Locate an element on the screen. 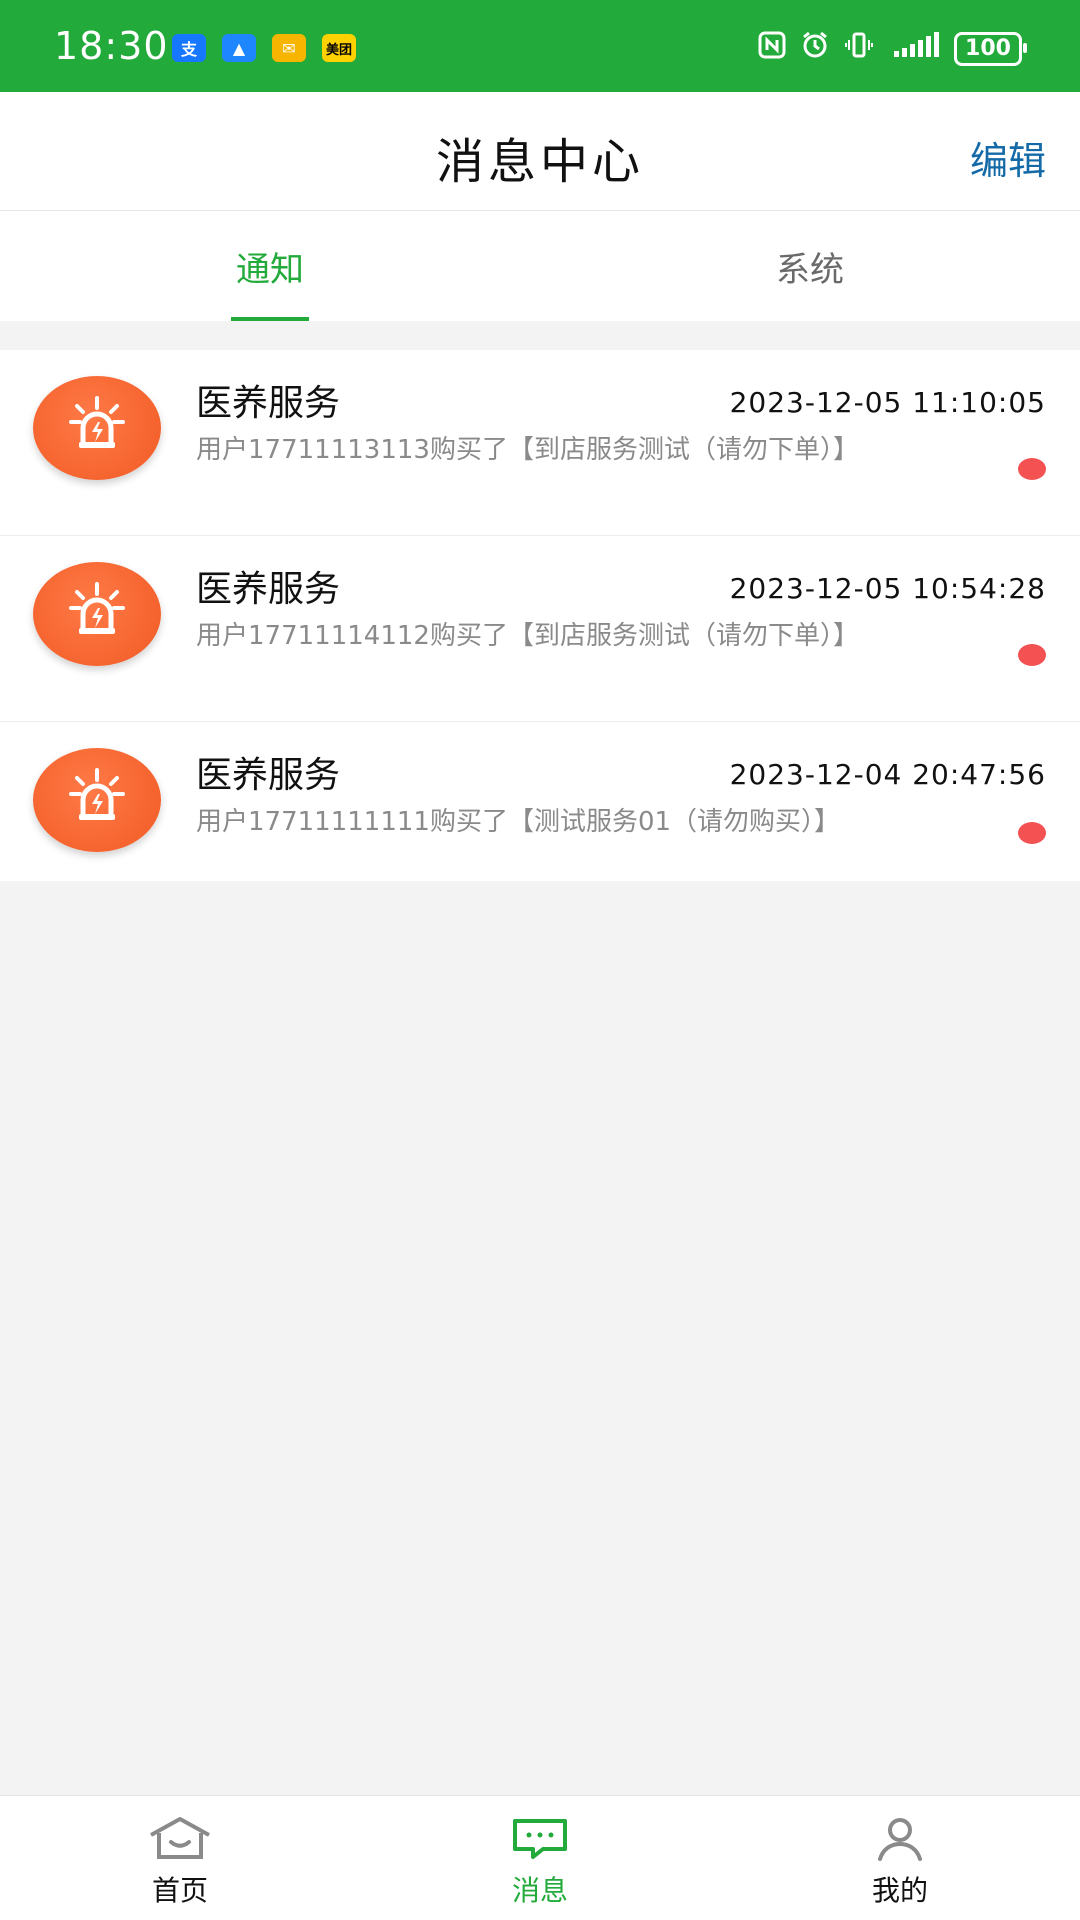 This screenshot has width=1080, height=1920. message-time: 2023-12-05 10:54:28 is located at coordinates (887, 588).